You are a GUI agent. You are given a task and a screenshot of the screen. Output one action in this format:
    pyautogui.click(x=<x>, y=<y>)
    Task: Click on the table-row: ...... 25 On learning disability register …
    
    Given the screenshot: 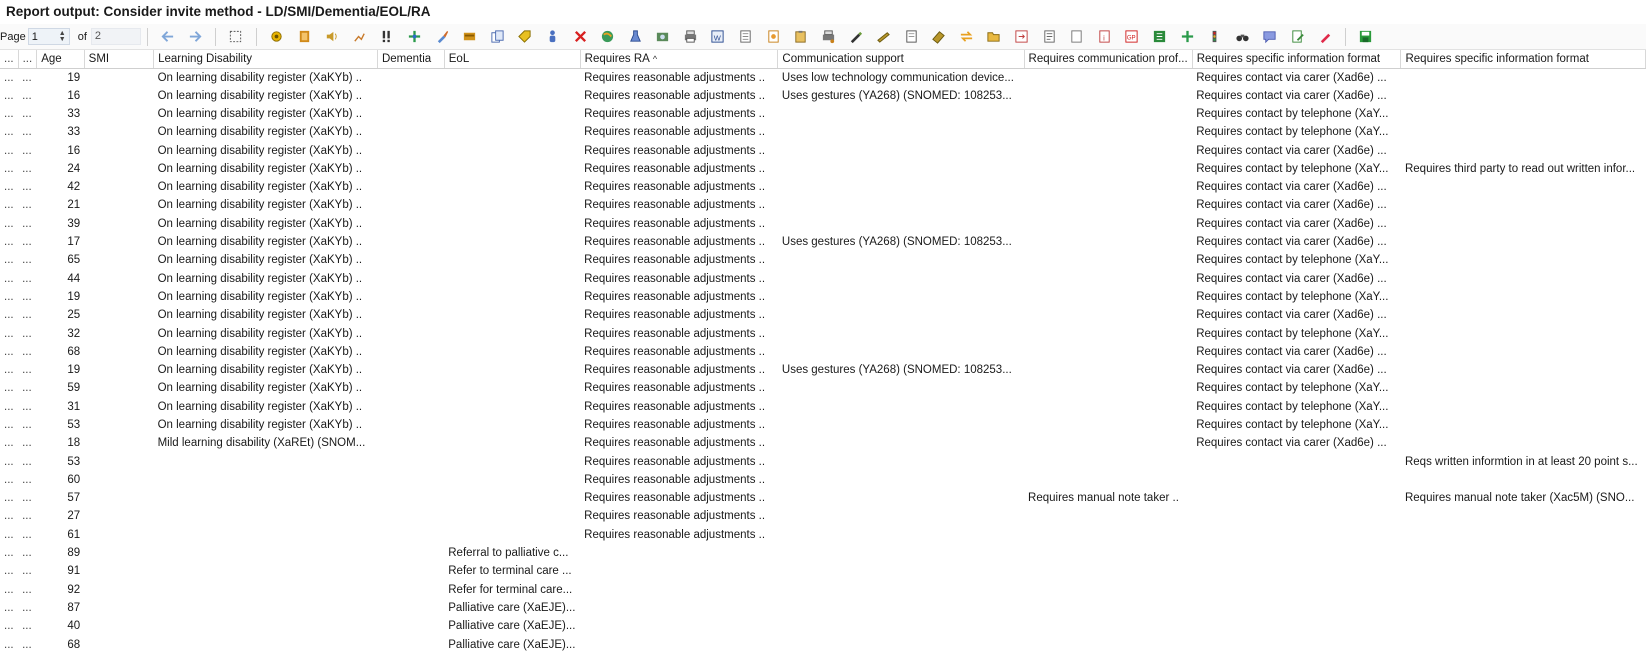 What is the action you would take?
    pyautogui.click(x=823, y=315)
    